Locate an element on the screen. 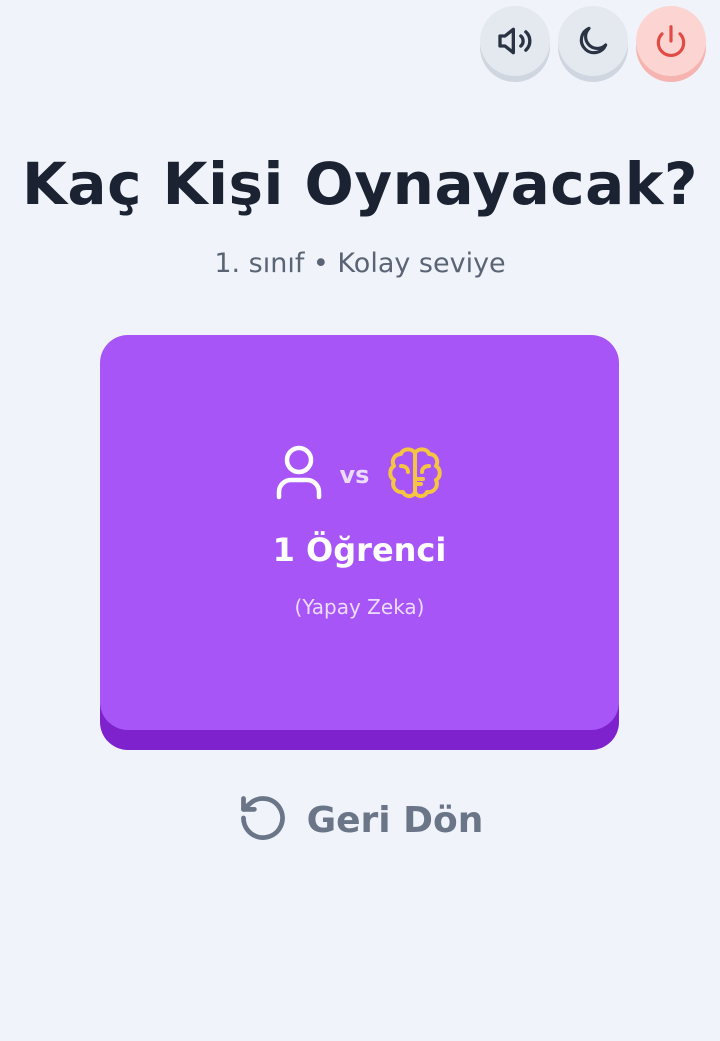 The width and height of the screenshot is (720, 1041). vs-label: vs is located at coordinates (354, 475).